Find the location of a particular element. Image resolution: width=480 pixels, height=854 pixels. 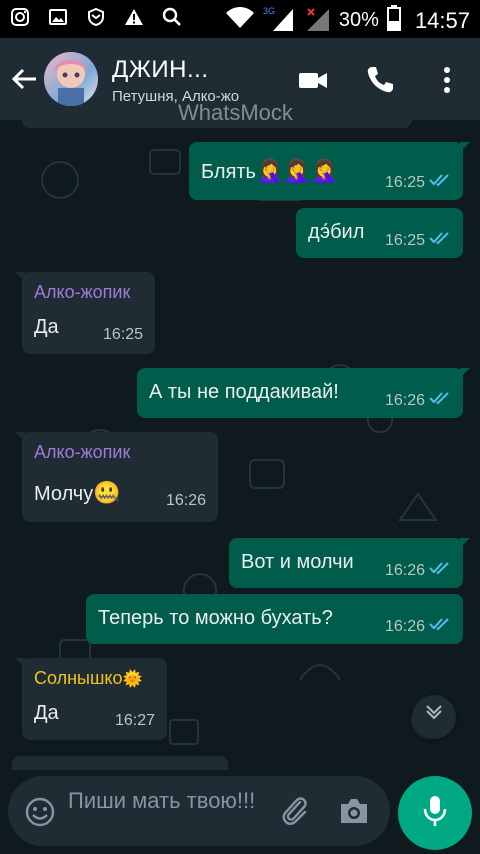

message-text: Вот и молчи is located at coordinates (297, 562).